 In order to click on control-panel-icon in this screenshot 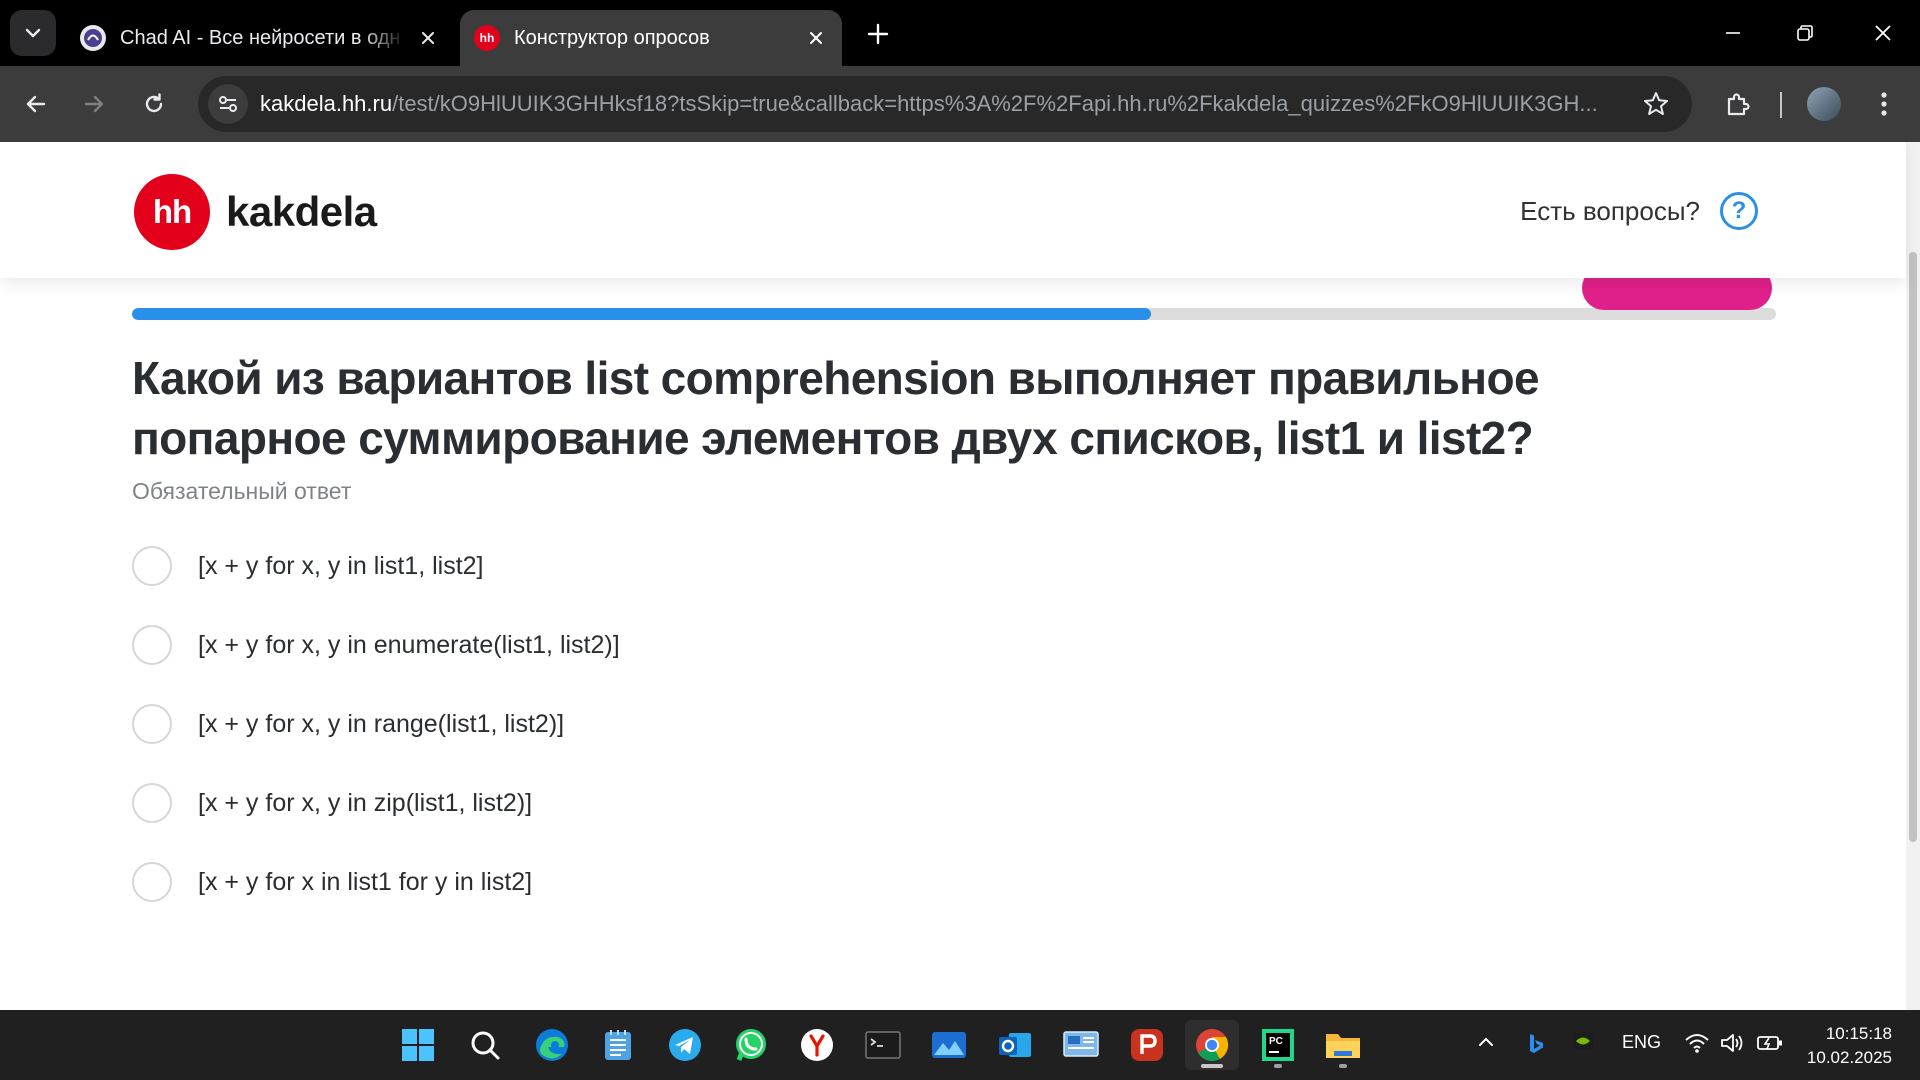, I will do `click(1081, 1045)`.